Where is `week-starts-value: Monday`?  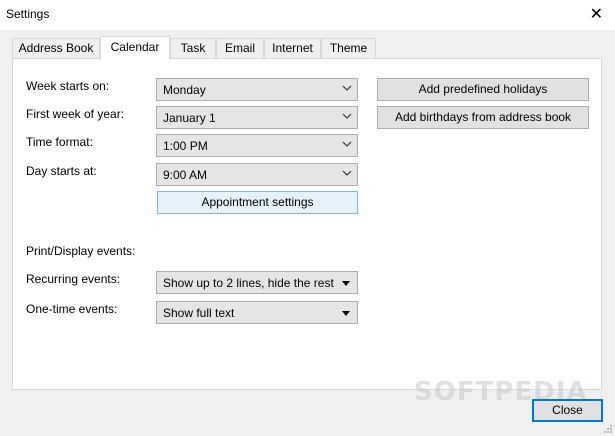 week-starts-value: Monday is located at coordinates (184, 90).